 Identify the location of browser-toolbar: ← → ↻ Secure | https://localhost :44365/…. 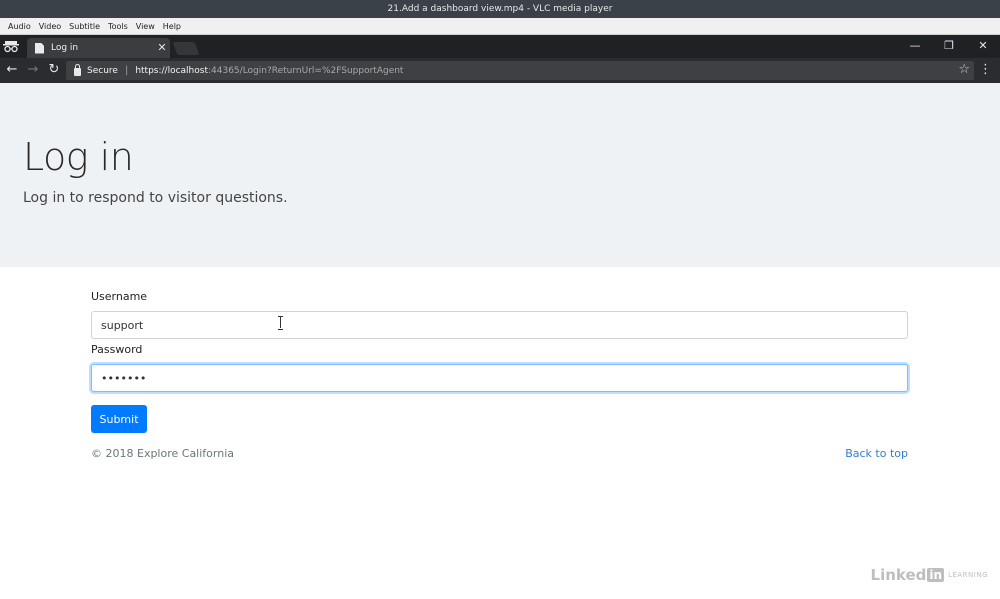
(500, 70).